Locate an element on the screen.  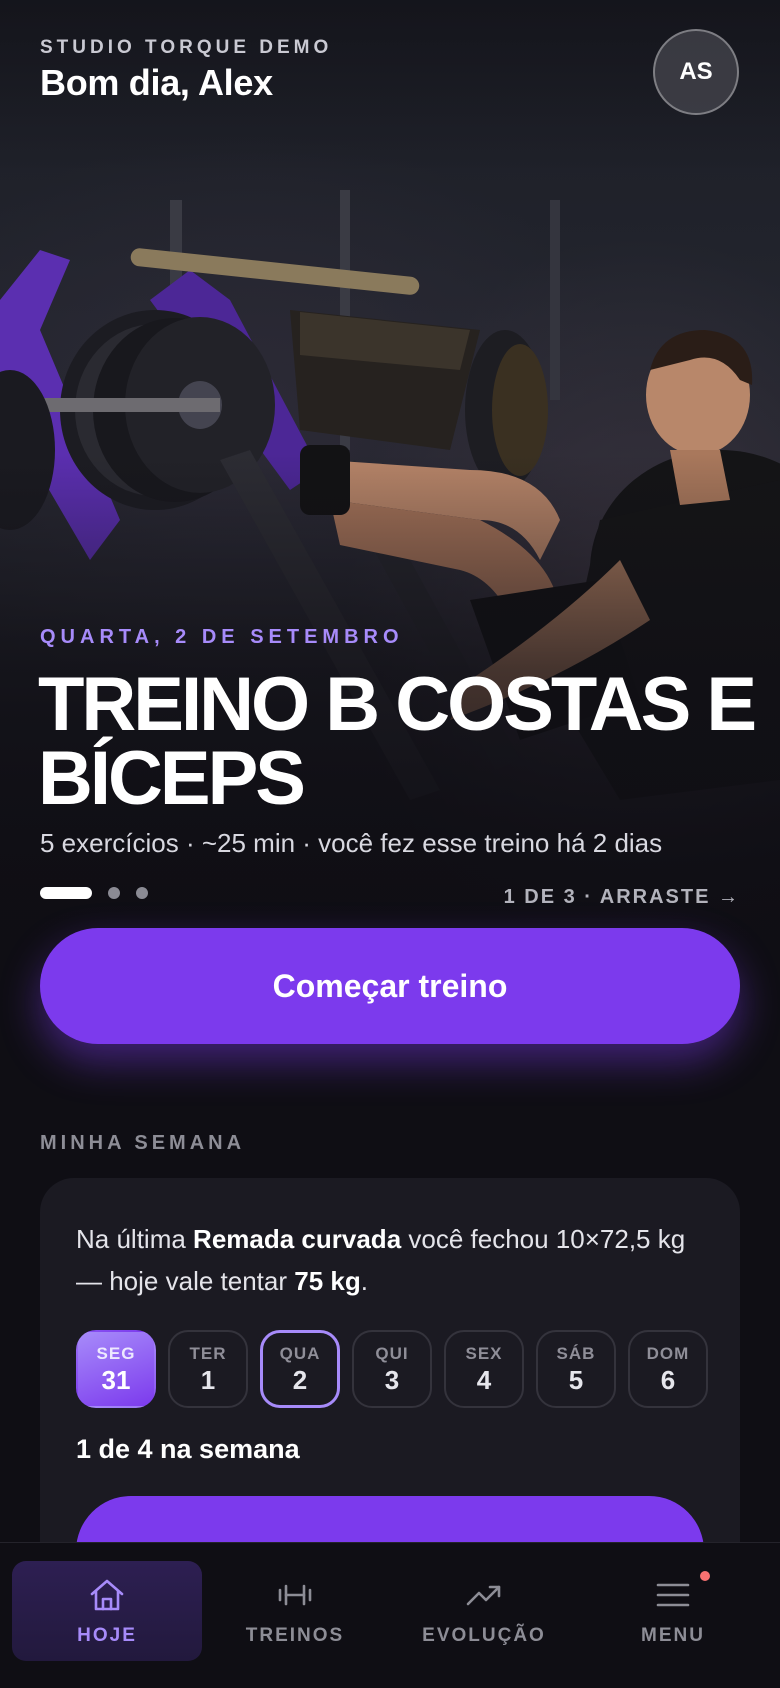
tab-label: TREINOS is located at coordinates (295, 1635).